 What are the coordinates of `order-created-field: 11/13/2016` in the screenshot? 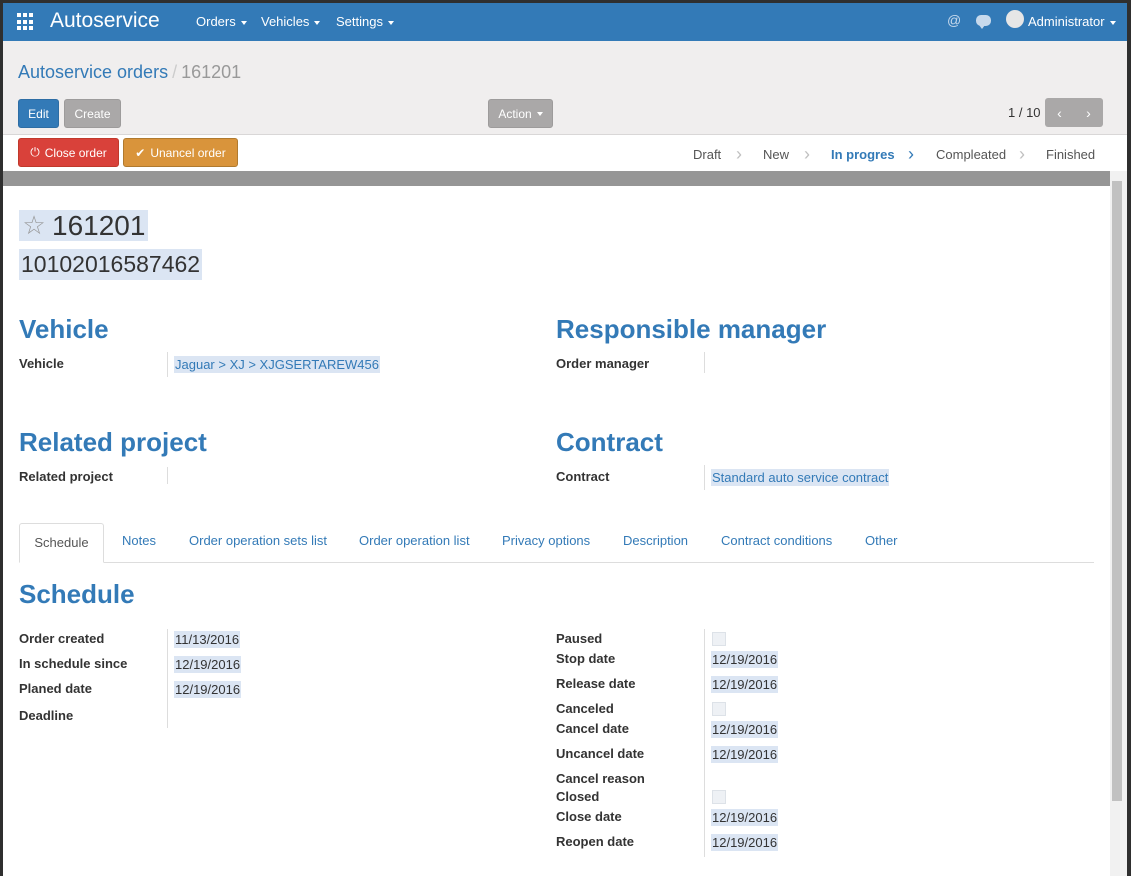 It's located at (207, 639).